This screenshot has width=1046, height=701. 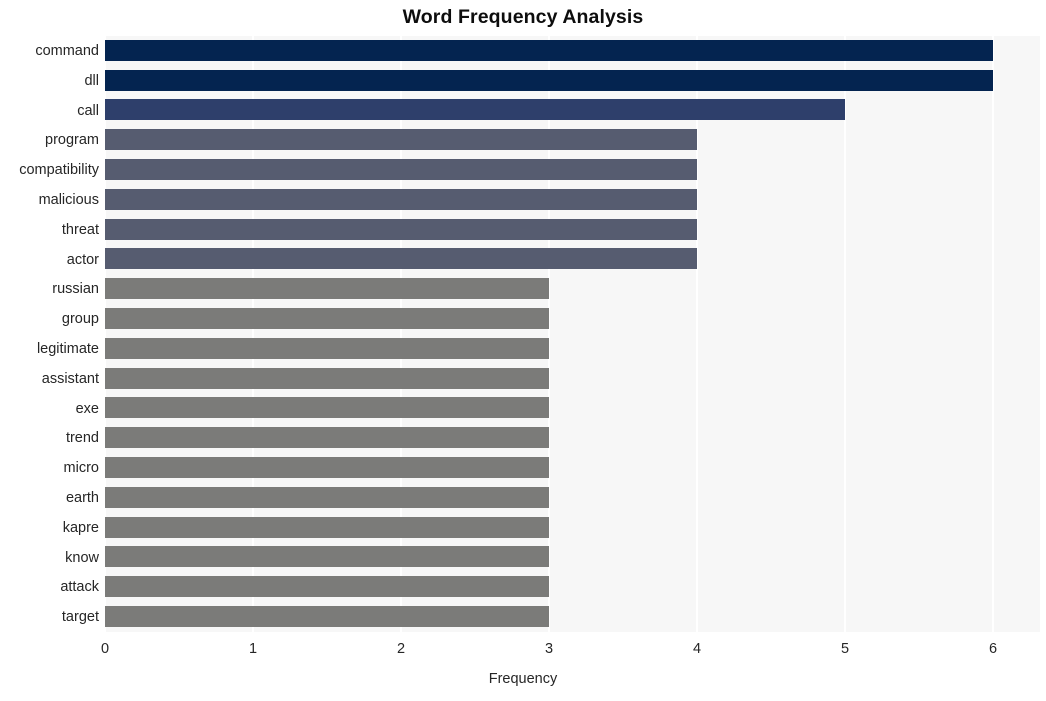 I want to click on x-axis: 0 1 2 3 4 5 6, so click(x=570, y=647).